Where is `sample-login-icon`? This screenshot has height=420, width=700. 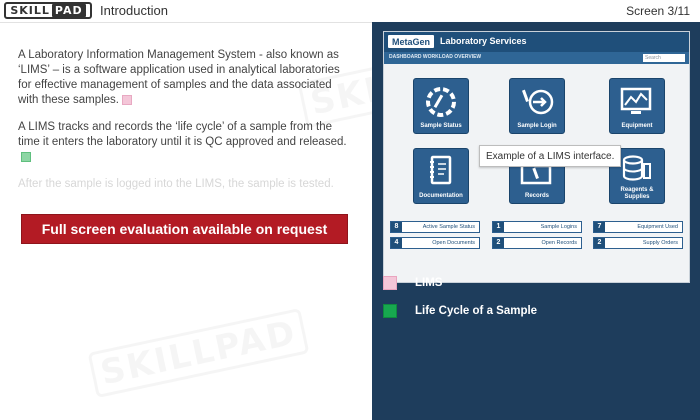
sample-login-icon is located at coordinates (538, 102).